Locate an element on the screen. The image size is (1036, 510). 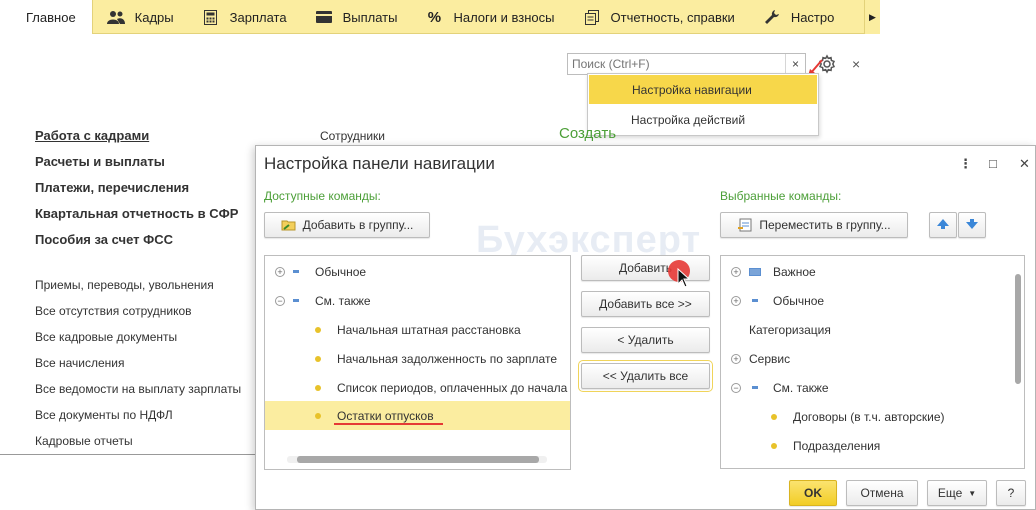
mouse-cursor-icon is located at coordinates (684, 278).